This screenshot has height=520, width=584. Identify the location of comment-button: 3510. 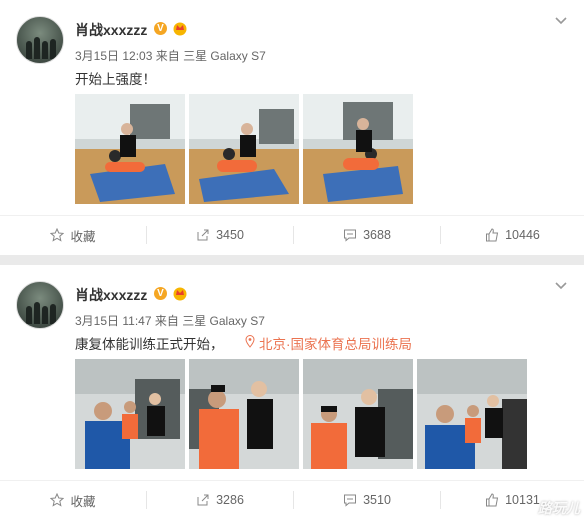
(367, 500).